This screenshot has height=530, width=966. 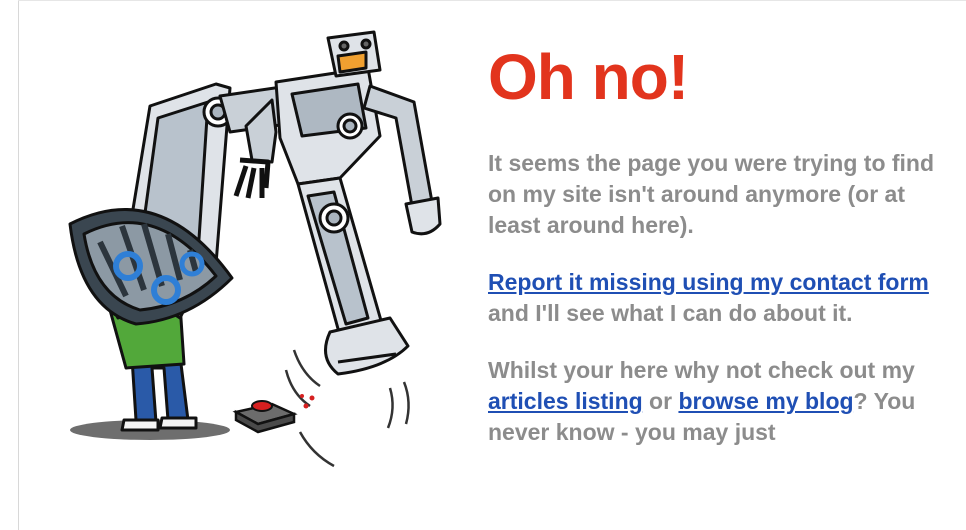 What do you see at coordinates (670, 313) in the screenshot?
I see `report-text: and I'll see what I can do about it.` at bounding box center [670, 313].